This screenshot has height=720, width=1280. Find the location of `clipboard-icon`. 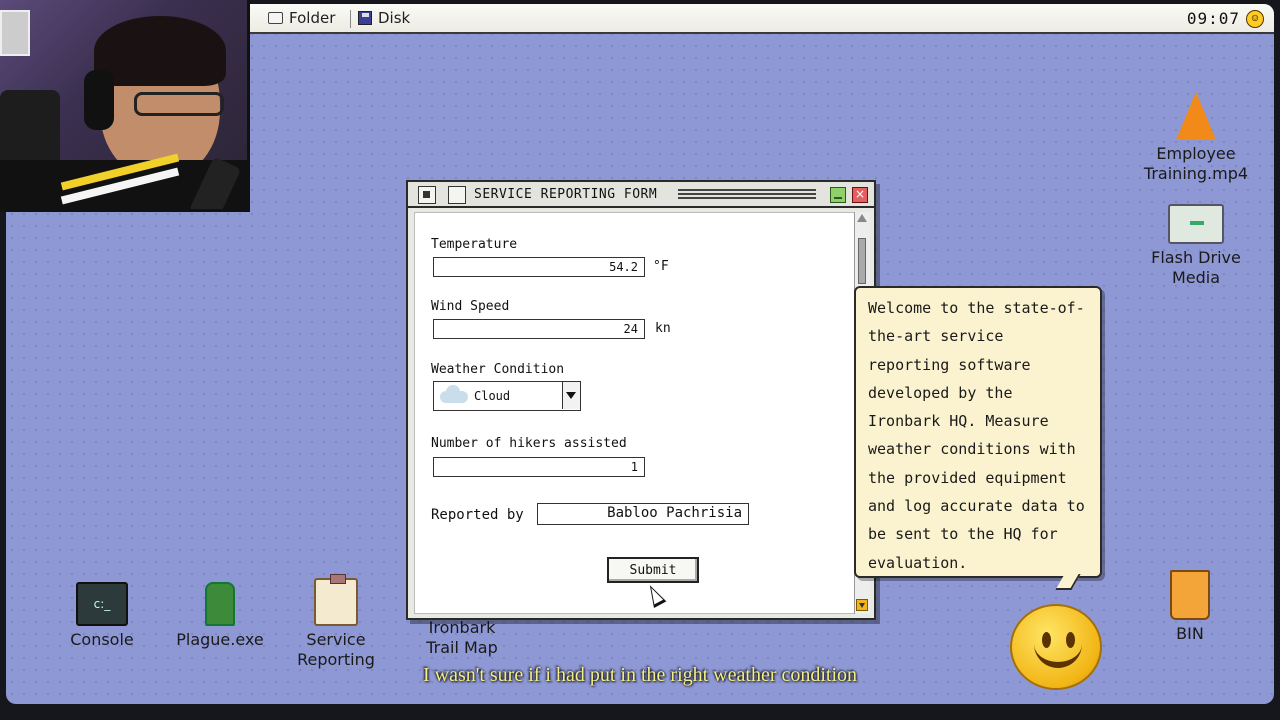

clipboard-icon is located at coordinates (336, 600).